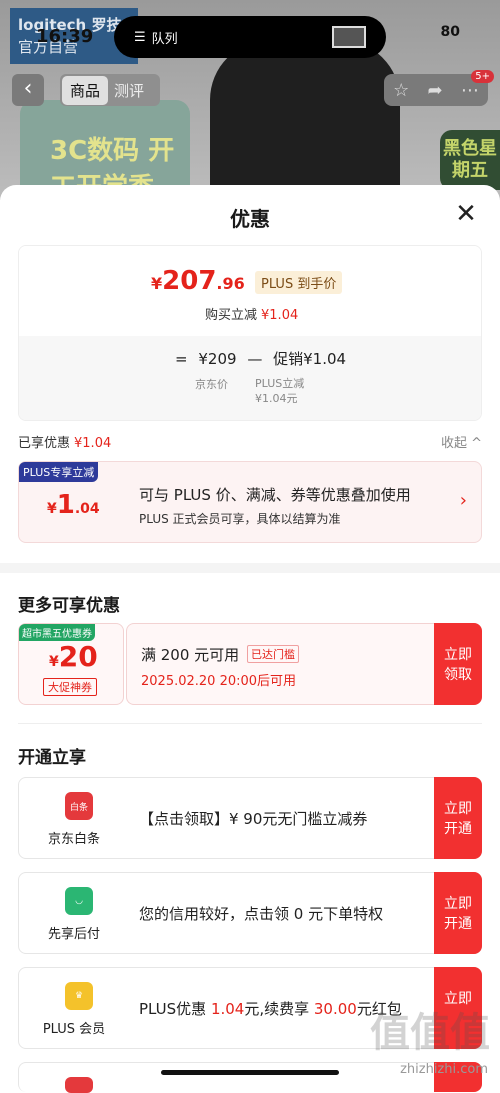  What do you see at coordinates (270, 1009) in the screenshot?
I see `service-desc: PLUS优惠 1.04元,续费享 30.00元红包` at bounding box center [270, 1009].